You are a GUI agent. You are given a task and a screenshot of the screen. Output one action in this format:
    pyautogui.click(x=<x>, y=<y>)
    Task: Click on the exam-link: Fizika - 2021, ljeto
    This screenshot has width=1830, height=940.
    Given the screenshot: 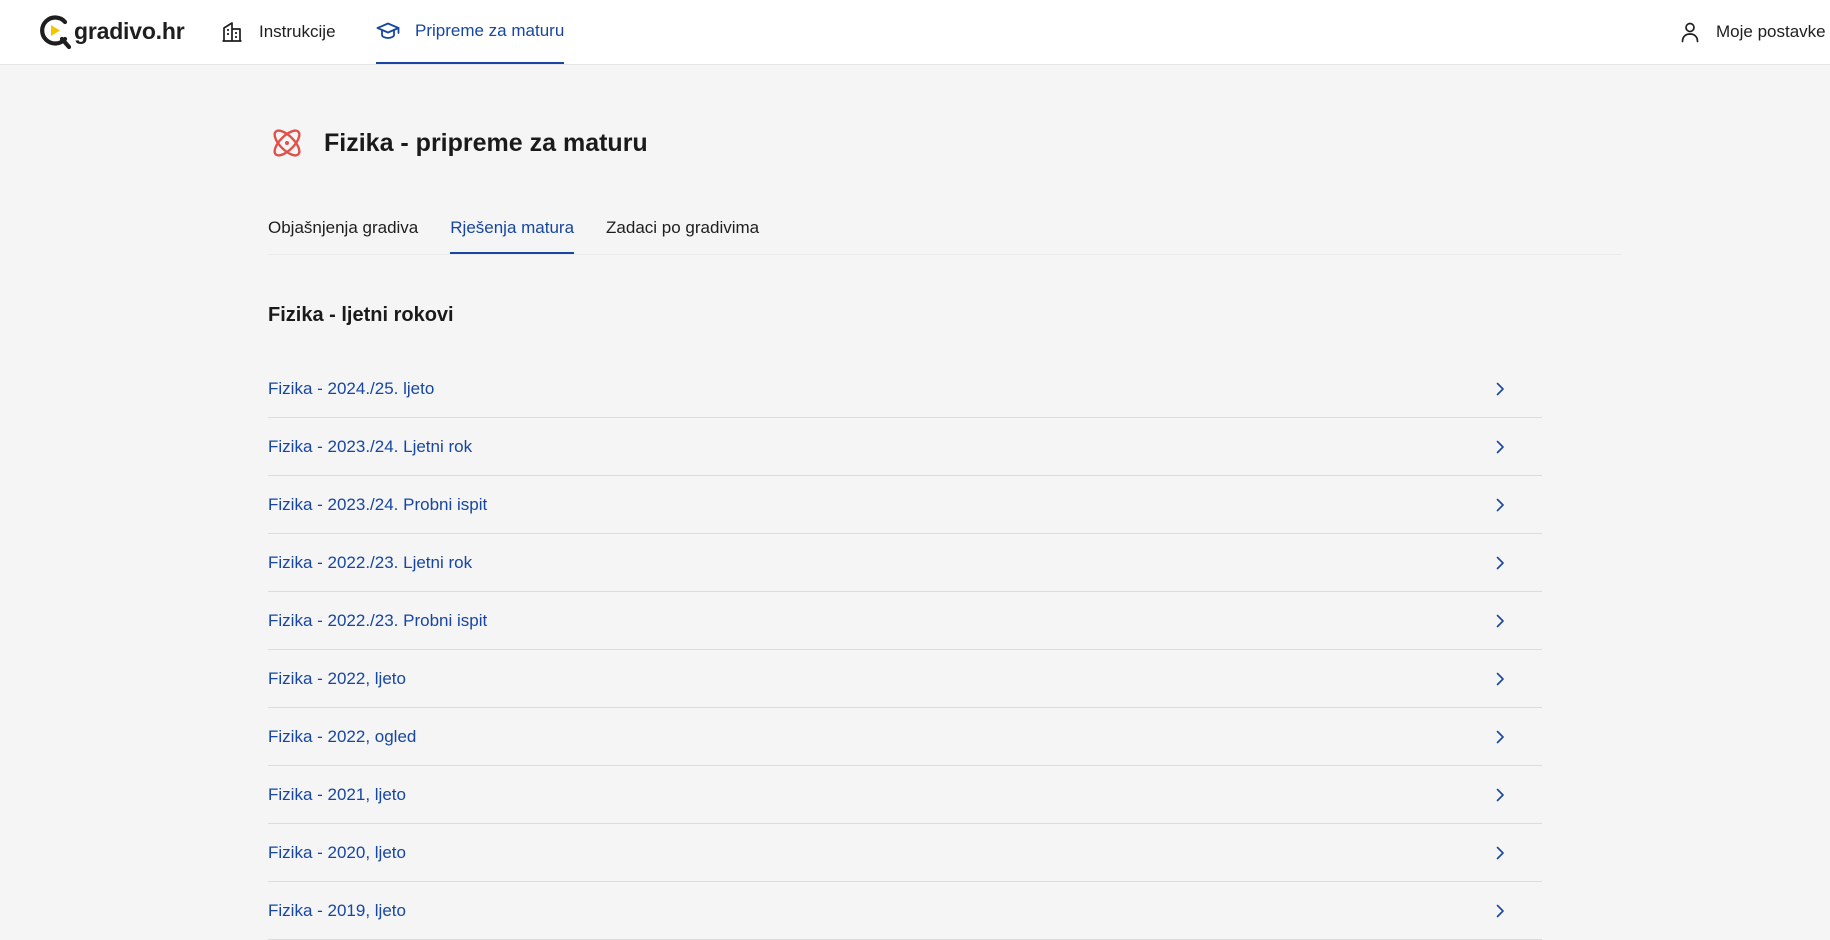 What is the action you would take?
    pyautogui.click(x=337, y=795)
    